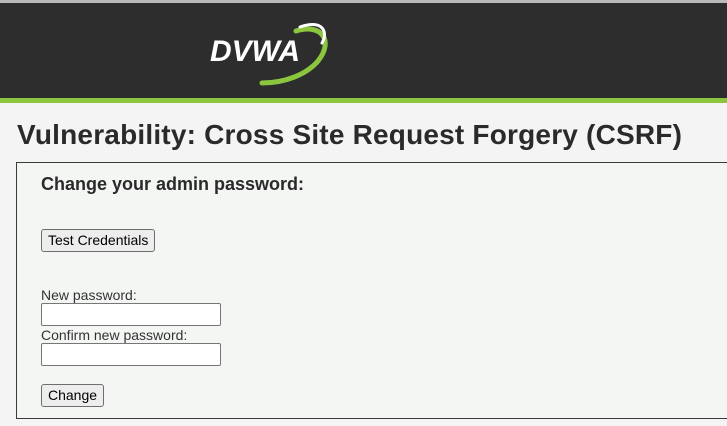 Image resolution: width=727 pixels, height=426 pixels. What do you see at coordinates (89, 295) in the screenshot?
I see `new-password-label: New password:` at bounding box center [89, 295].